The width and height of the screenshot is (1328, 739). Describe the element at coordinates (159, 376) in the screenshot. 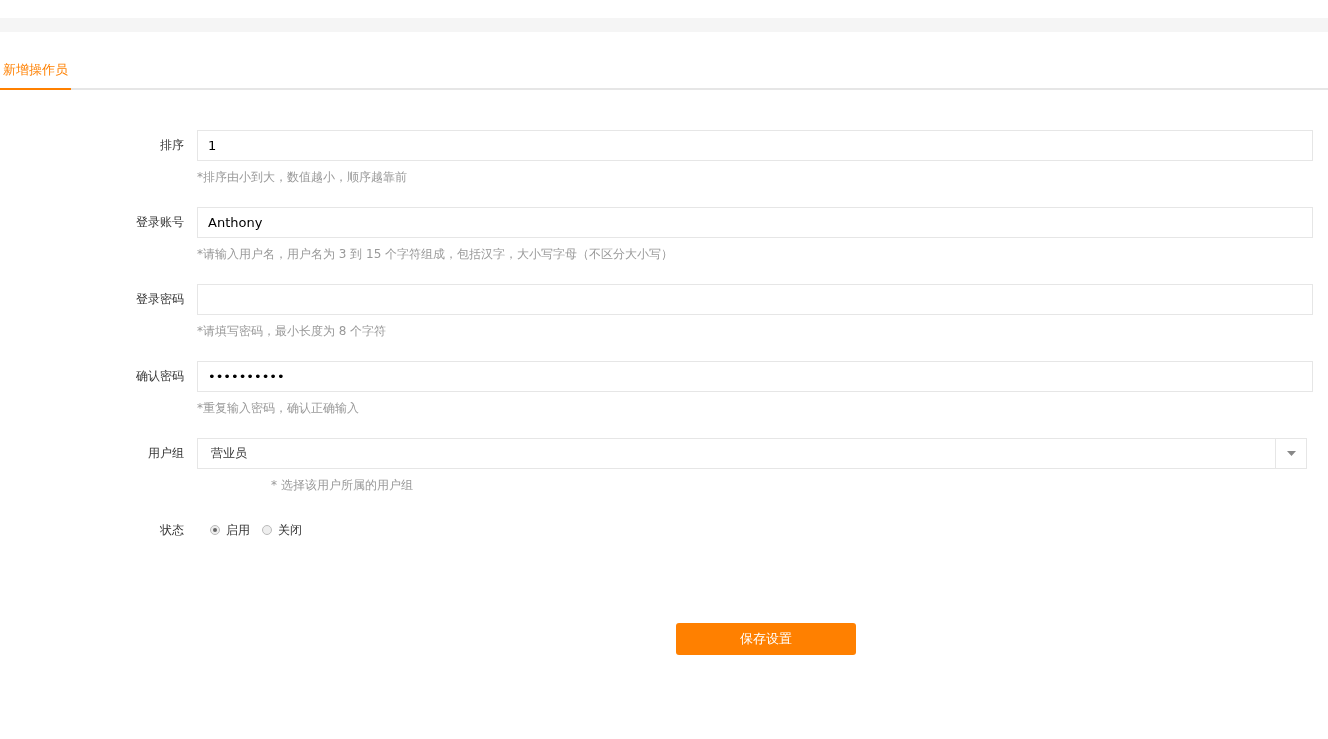

I see `field-label: 确认密码` at that location.